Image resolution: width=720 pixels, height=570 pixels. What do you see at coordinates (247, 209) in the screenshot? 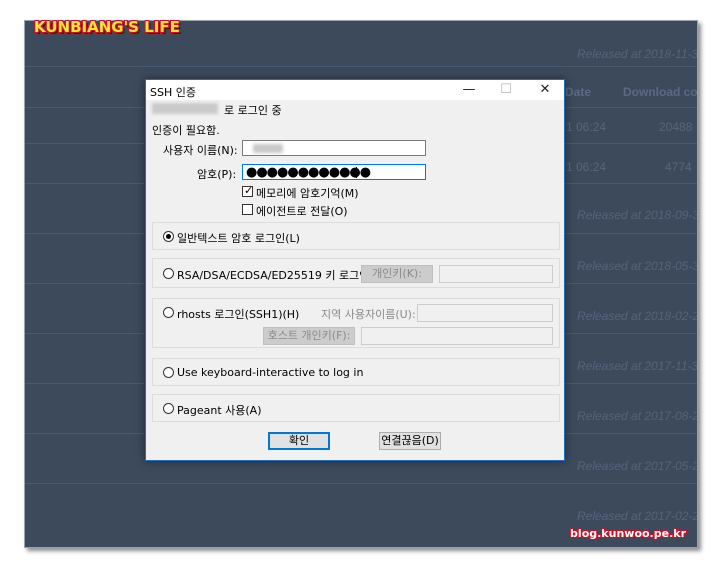
I see `forward-agent-checkbox` at bounding box center [247, 209].